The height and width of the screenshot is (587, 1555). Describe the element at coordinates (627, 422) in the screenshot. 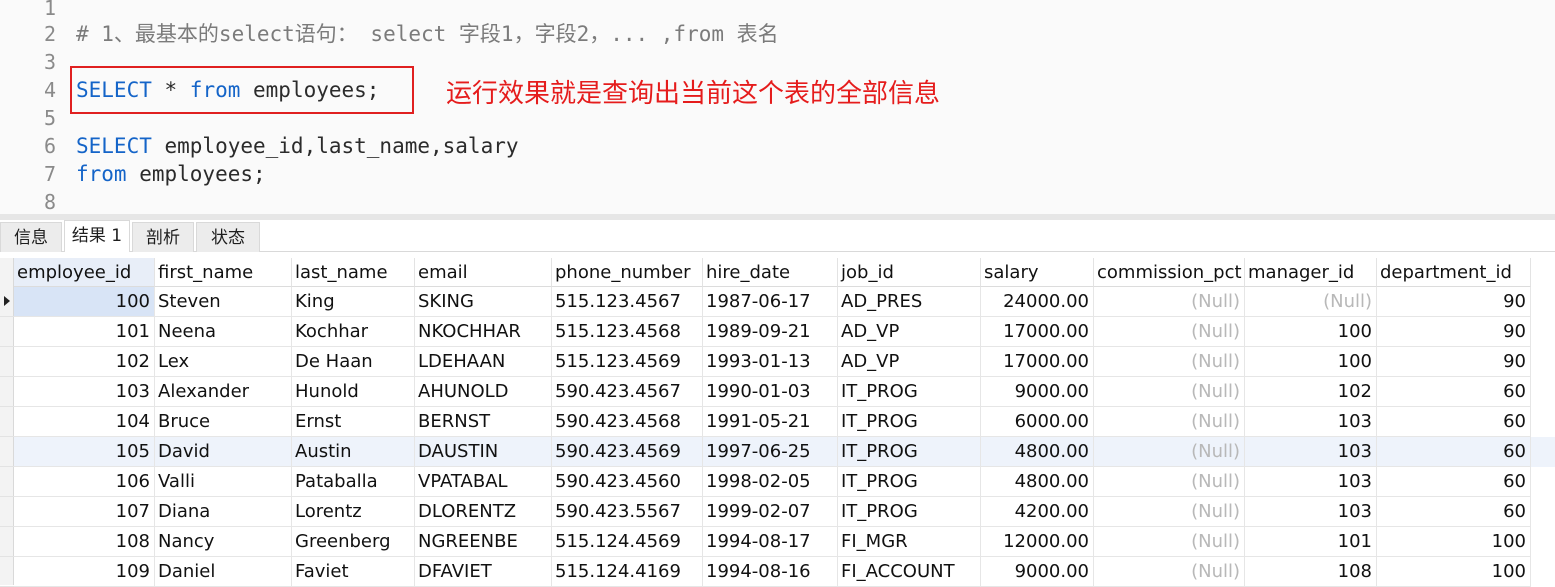

I see `cell-phone-number: 590.423.4568` at that location.